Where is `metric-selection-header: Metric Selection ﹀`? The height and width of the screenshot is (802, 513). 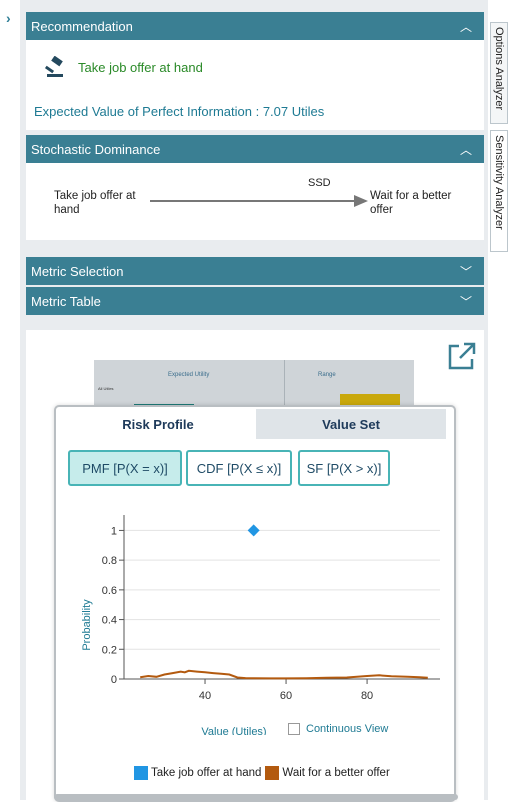 metric-selection-header: Metric Selection ﹀ is located at coordinates (255, 271).